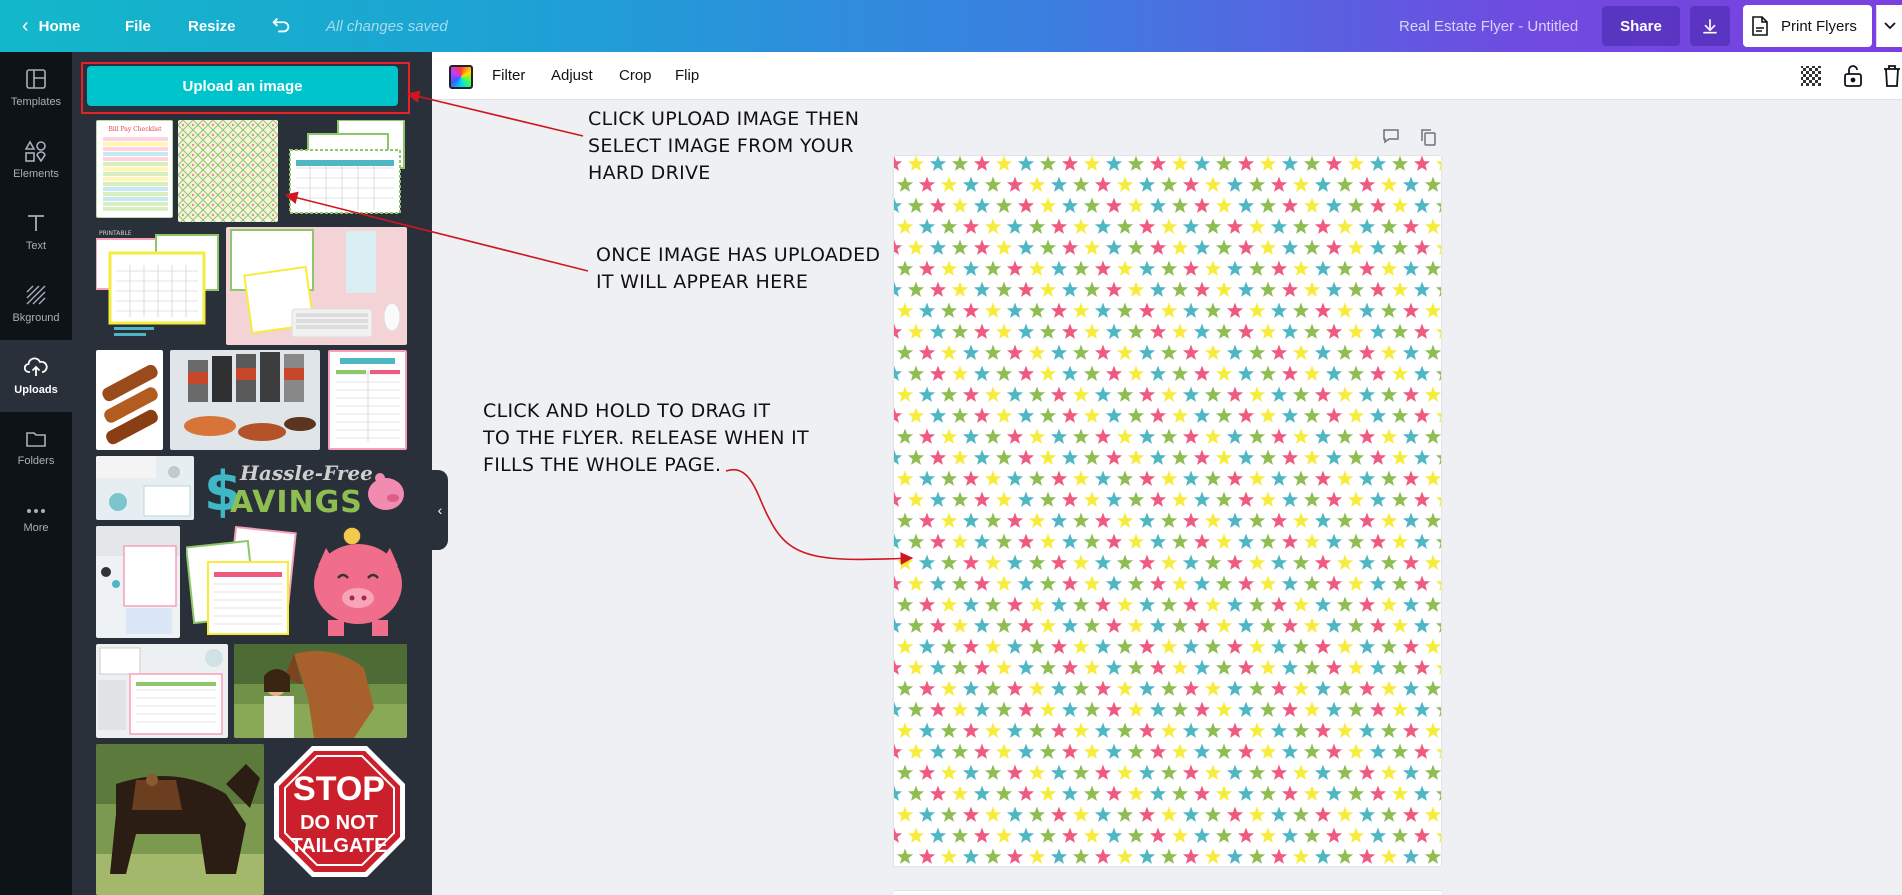 This screenshot has width=1902, height=895. Describe the element at coordinates (1641, 26) in the screenshot. I see `share-button: Share` at that location.